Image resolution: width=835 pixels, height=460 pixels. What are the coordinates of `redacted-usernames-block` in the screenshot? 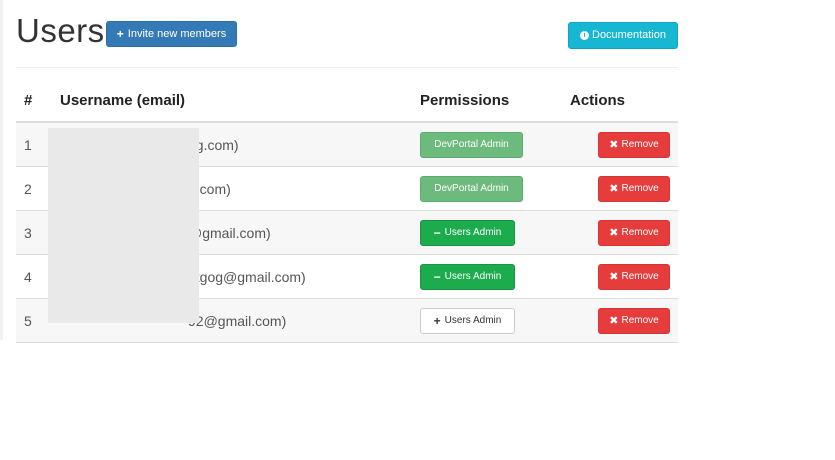 It's located at (123, 225).